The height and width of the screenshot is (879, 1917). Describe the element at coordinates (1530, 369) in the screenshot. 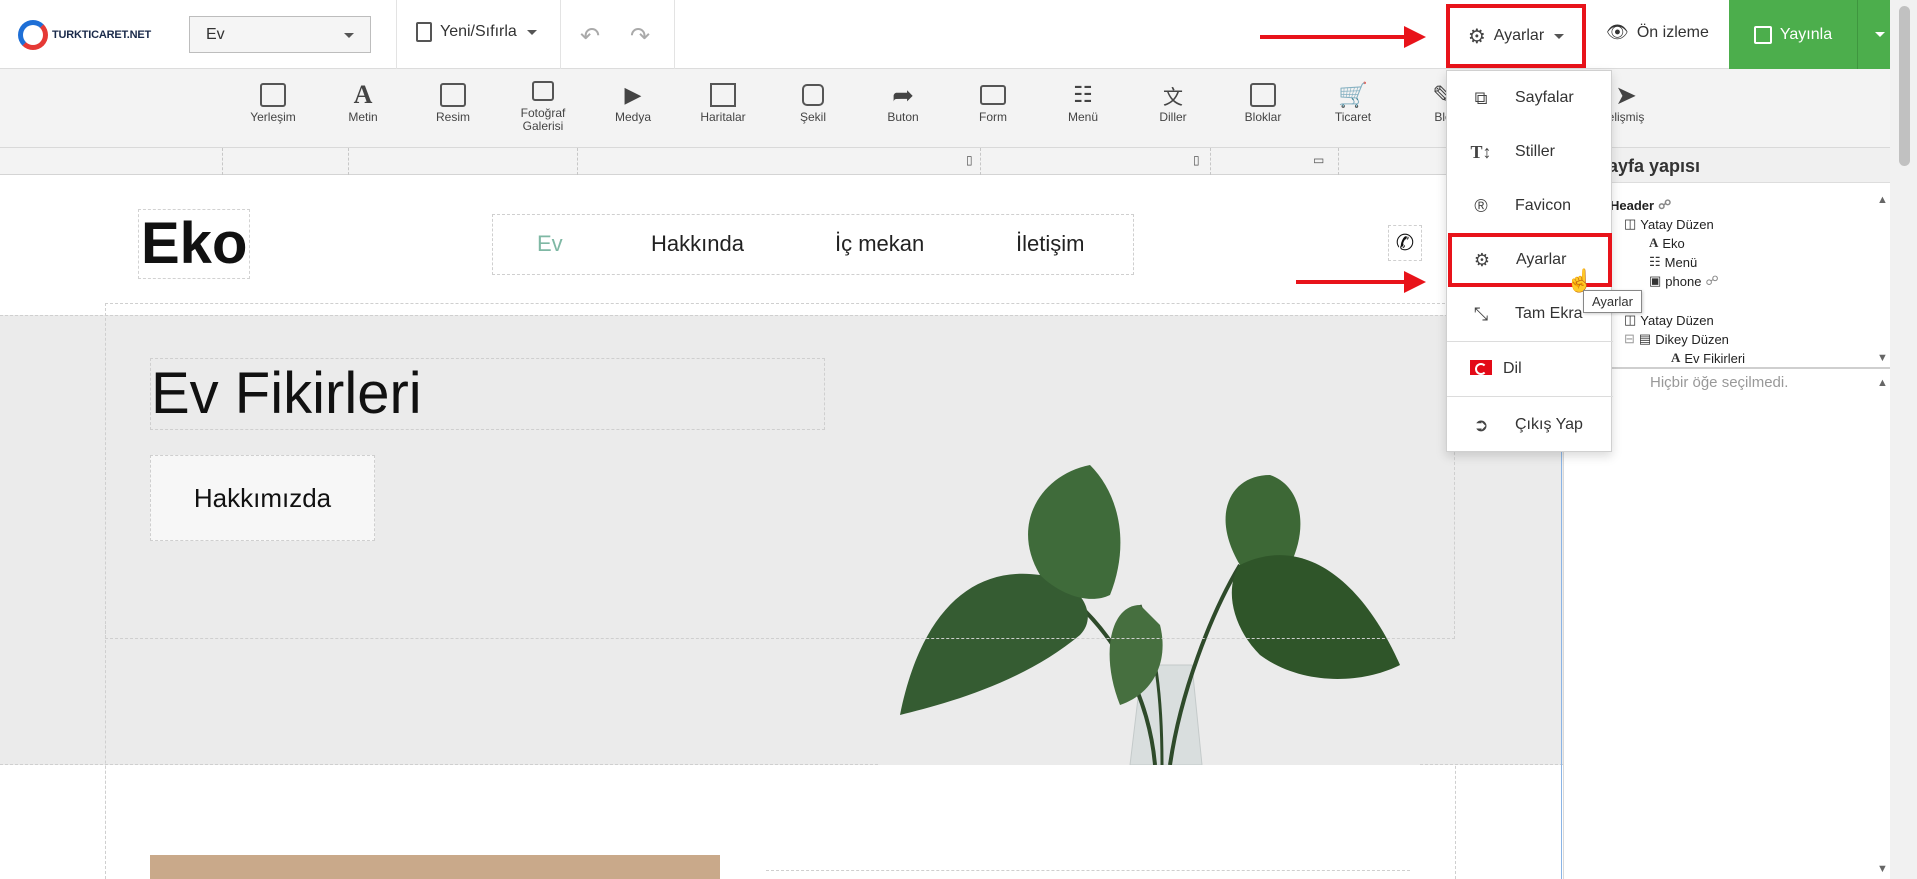

I see `menu-item-language: Dil` at that location.